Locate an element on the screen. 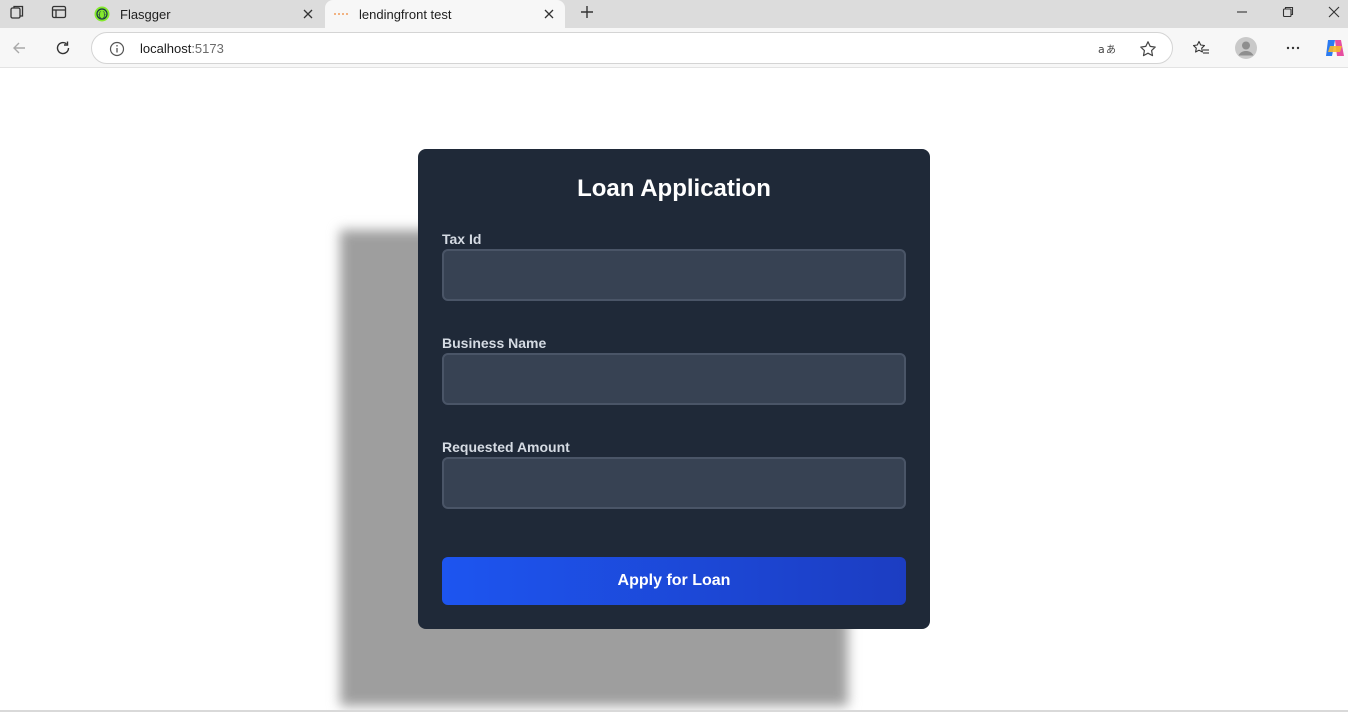 This screenshot has width=1348, height=712. tab-actions-icon is located at coordinates (59, 12).